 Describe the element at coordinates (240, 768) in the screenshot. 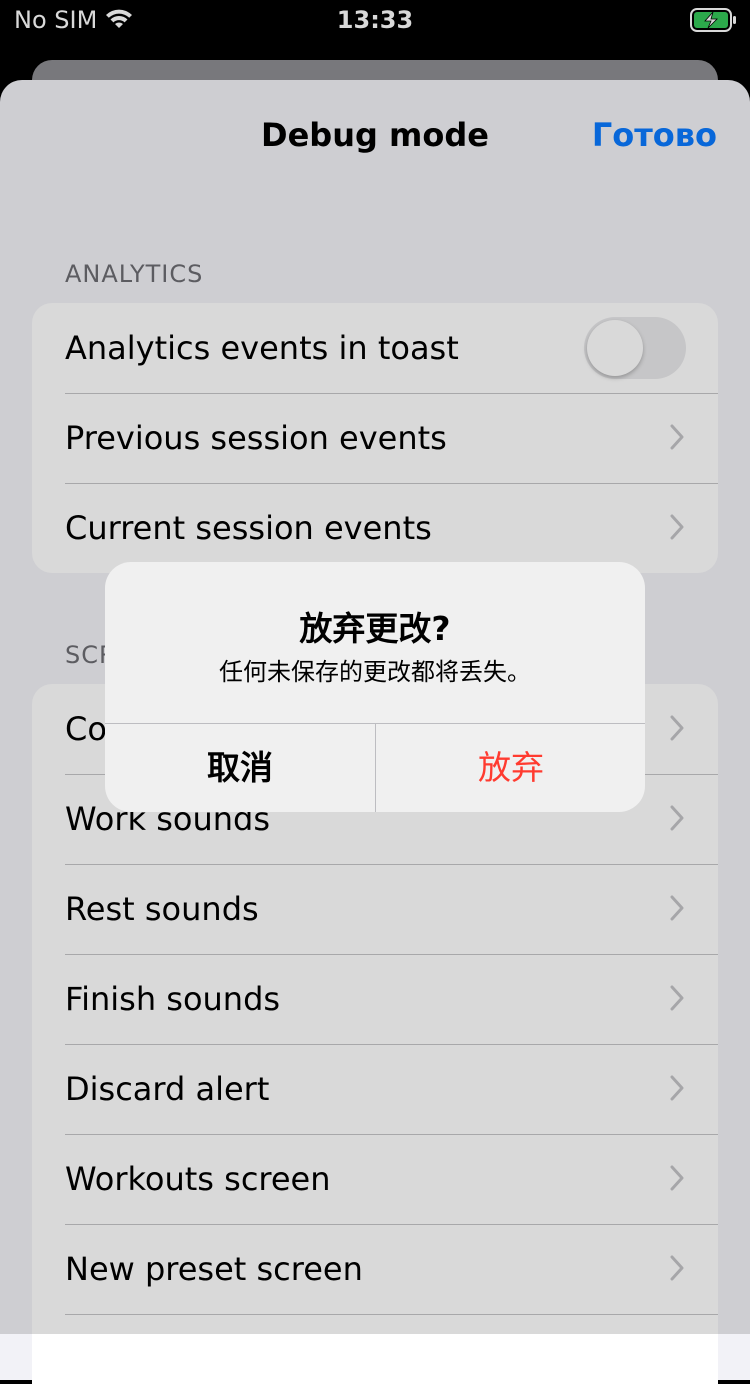

I see `cancel-button: 取消` at that location.